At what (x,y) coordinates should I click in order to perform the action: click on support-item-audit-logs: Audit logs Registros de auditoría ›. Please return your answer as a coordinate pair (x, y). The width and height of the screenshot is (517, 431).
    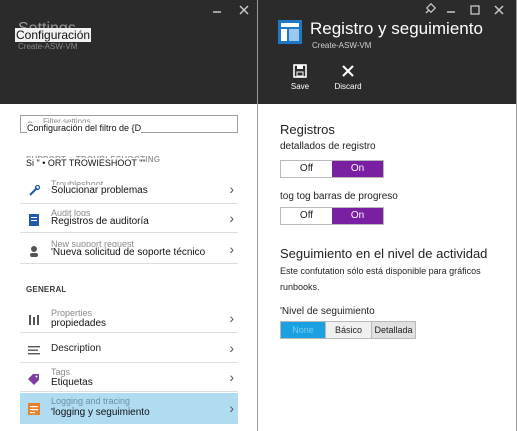
    Looking at the image, I should click on (129, 219).